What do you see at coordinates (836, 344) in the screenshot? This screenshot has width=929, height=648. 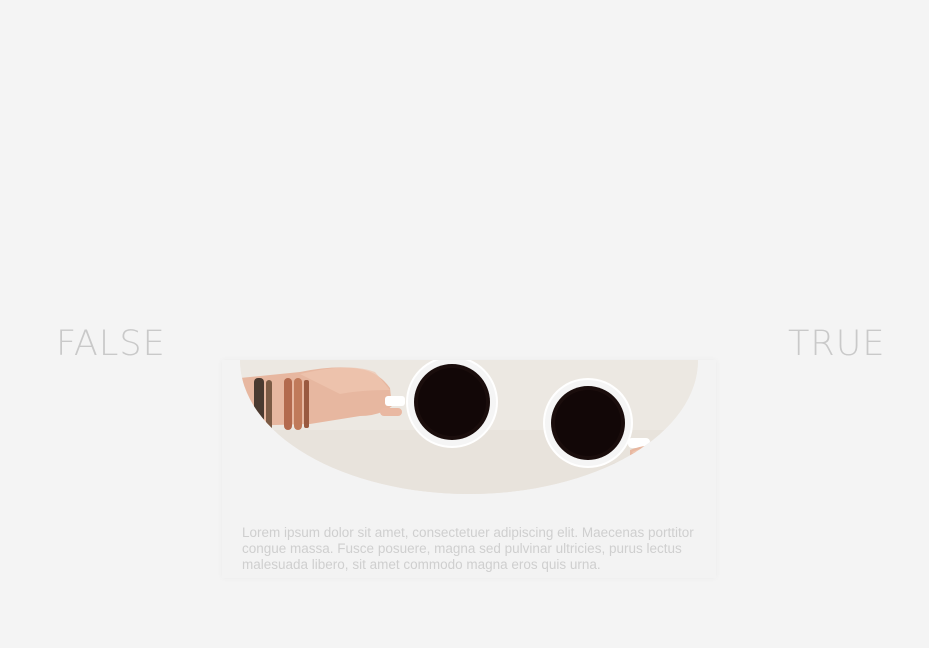 I see `true-label: TRUE` at bounding box center [836, 344].